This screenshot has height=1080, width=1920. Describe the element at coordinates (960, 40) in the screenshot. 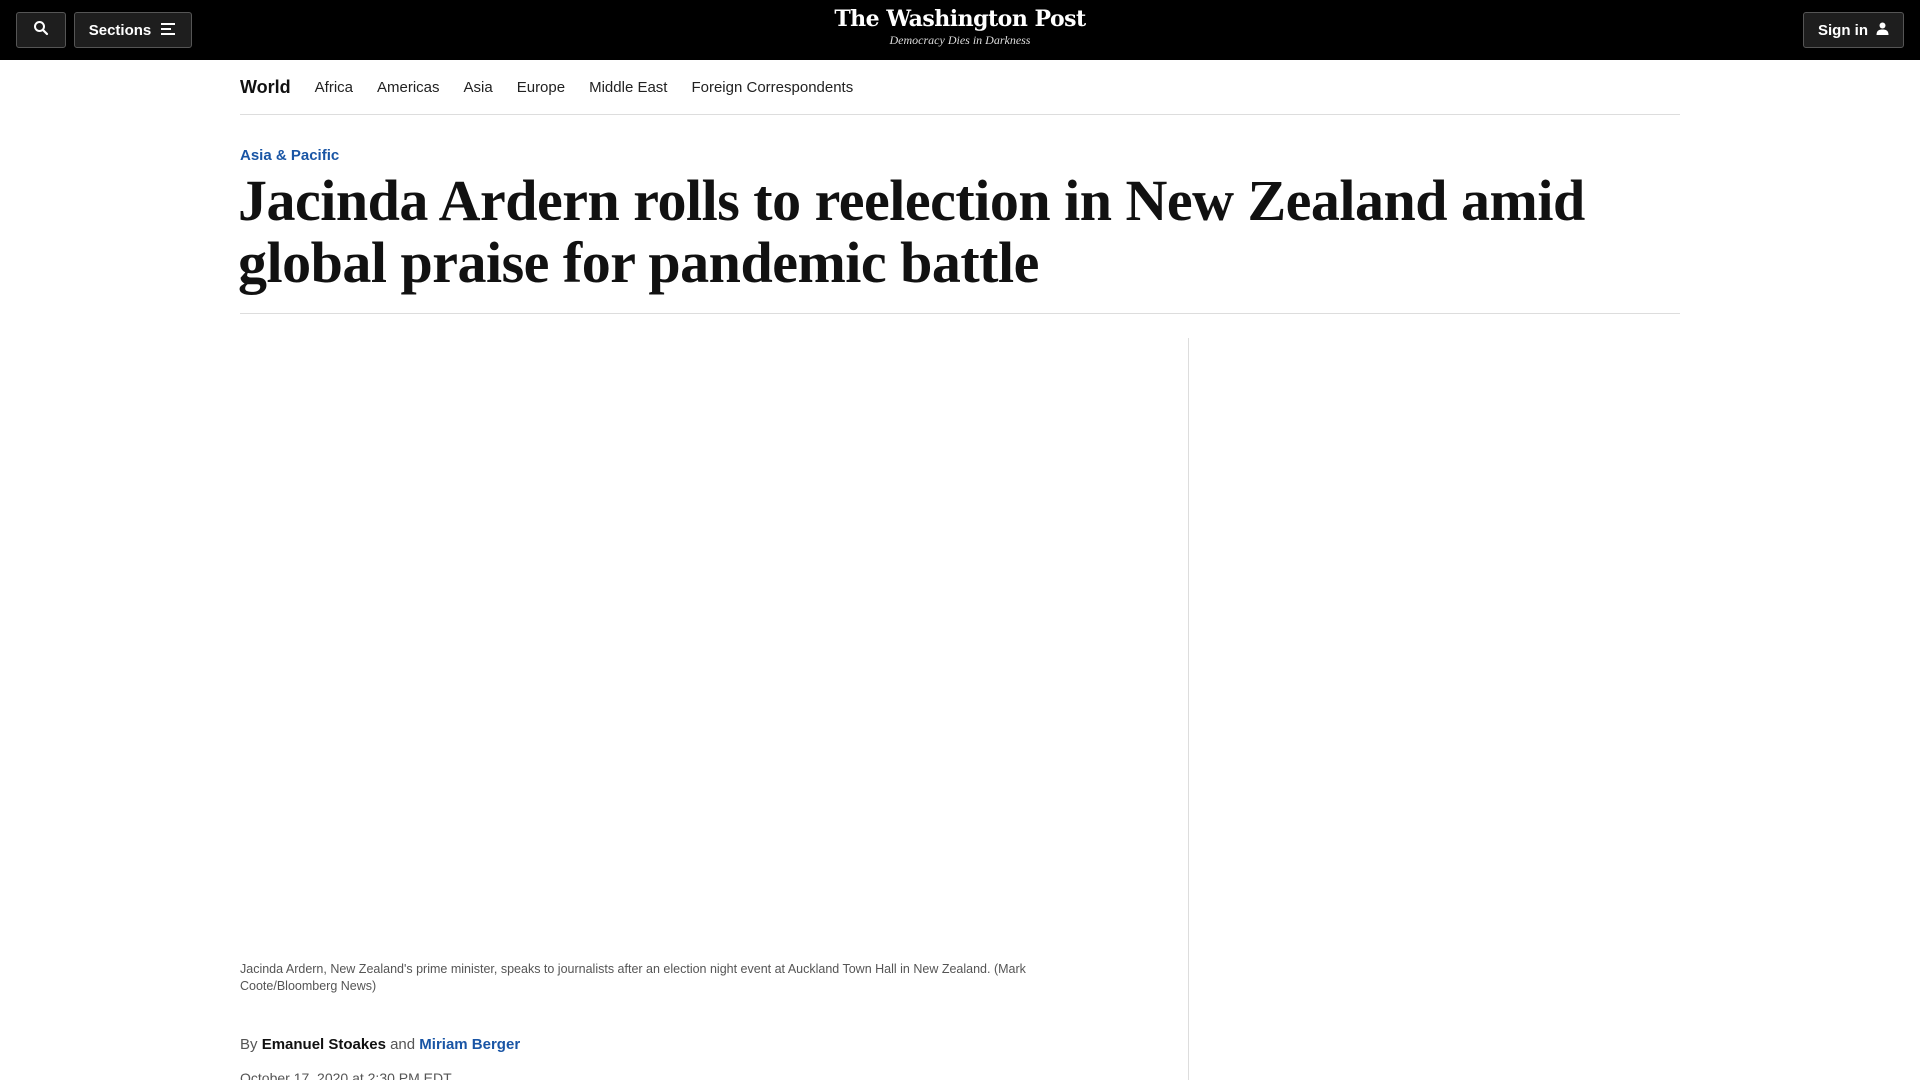

I see `logo-tagline: Democracy Dies in Darkness` at that location.